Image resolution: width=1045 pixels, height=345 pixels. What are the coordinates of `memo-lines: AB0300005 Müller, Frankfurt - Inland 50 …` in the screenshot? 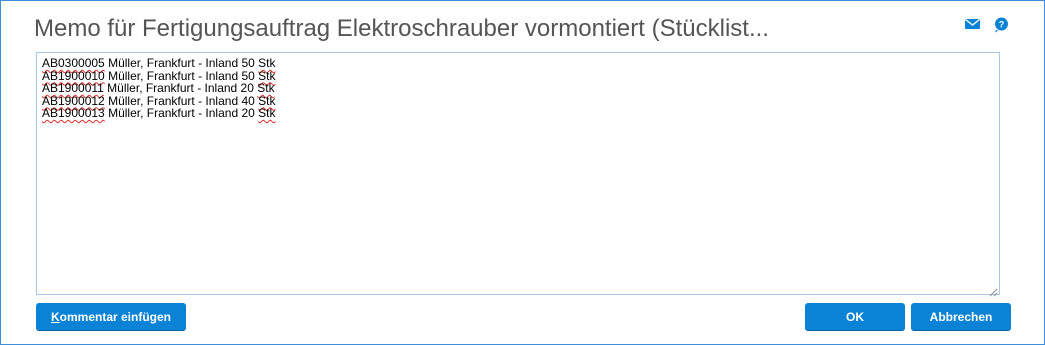 It's located at (158, 88).